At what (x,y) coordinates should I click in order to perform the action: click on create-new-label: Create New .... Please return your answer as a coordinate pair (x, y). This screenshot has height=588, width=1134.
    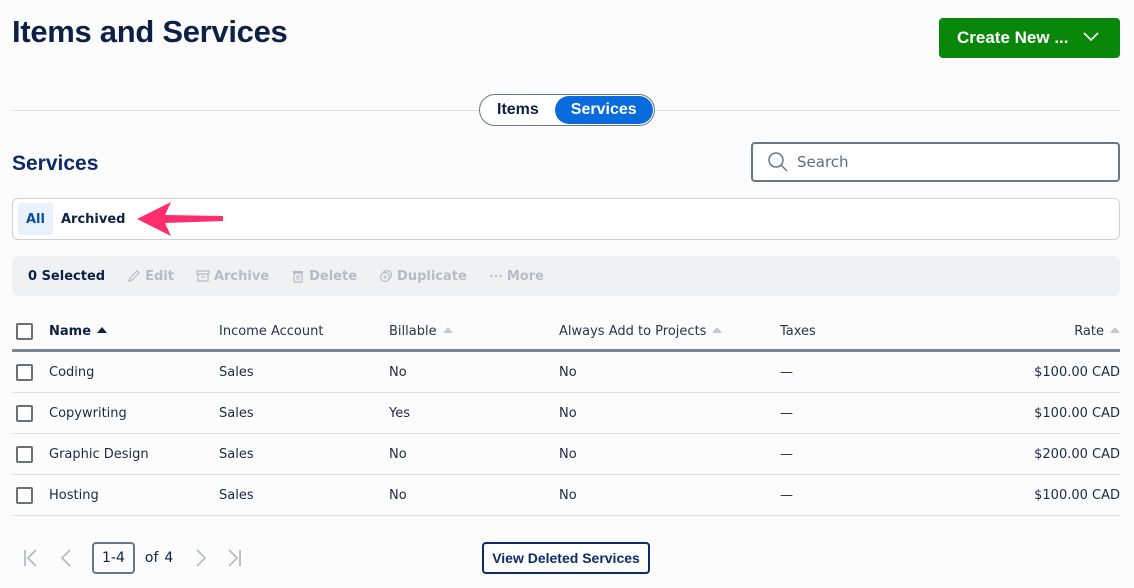
    Looking at the image, I should click on (1013, 37).